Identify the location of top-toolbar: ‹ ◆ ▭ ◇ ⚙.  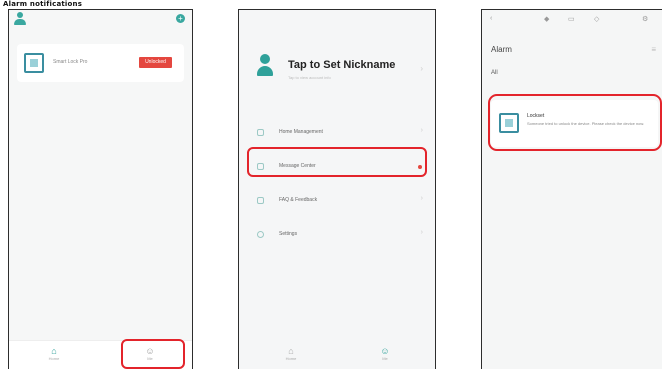
(572, 21).